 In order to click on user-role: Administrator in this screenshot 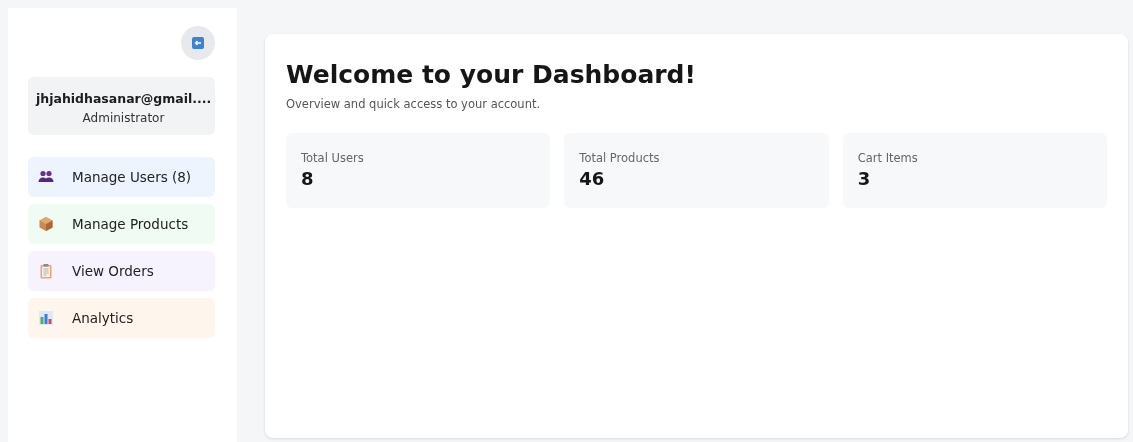, I will do `click(123, 118)`.